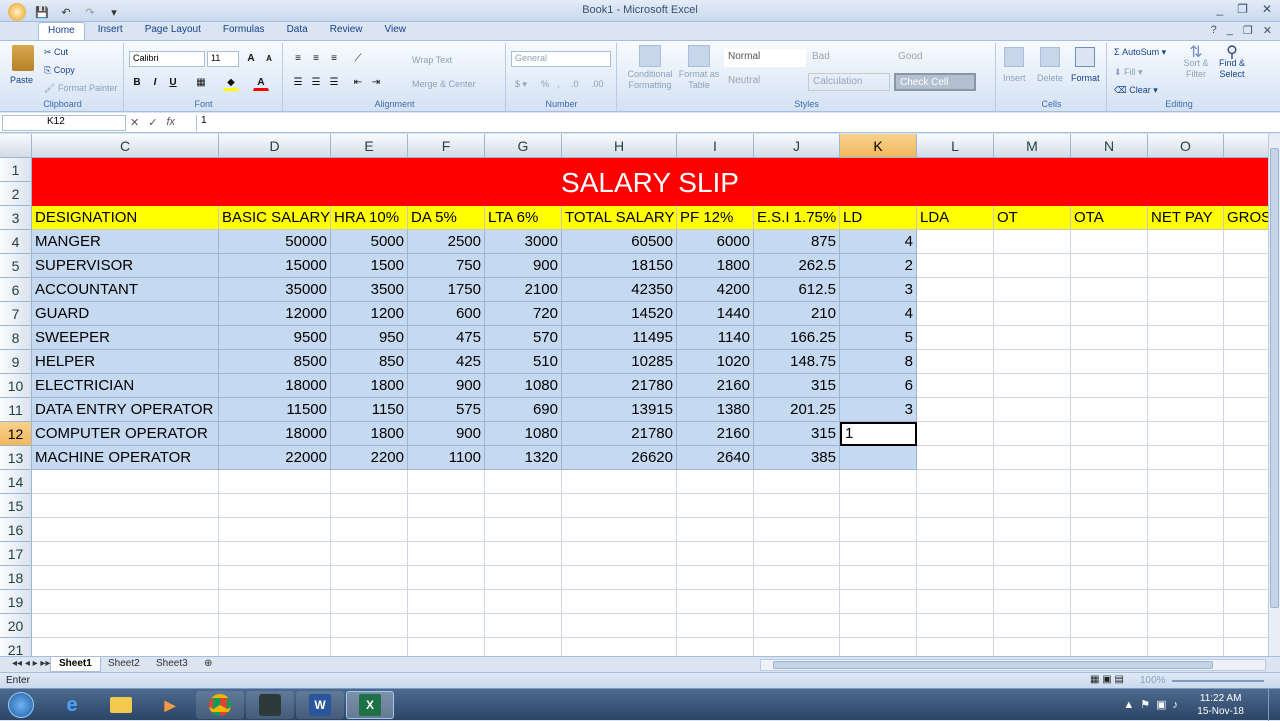  What do you see at coordinates (715, 314) in the screenshot?
I see `table-cell: 1440` at bounding box center [715, 314].